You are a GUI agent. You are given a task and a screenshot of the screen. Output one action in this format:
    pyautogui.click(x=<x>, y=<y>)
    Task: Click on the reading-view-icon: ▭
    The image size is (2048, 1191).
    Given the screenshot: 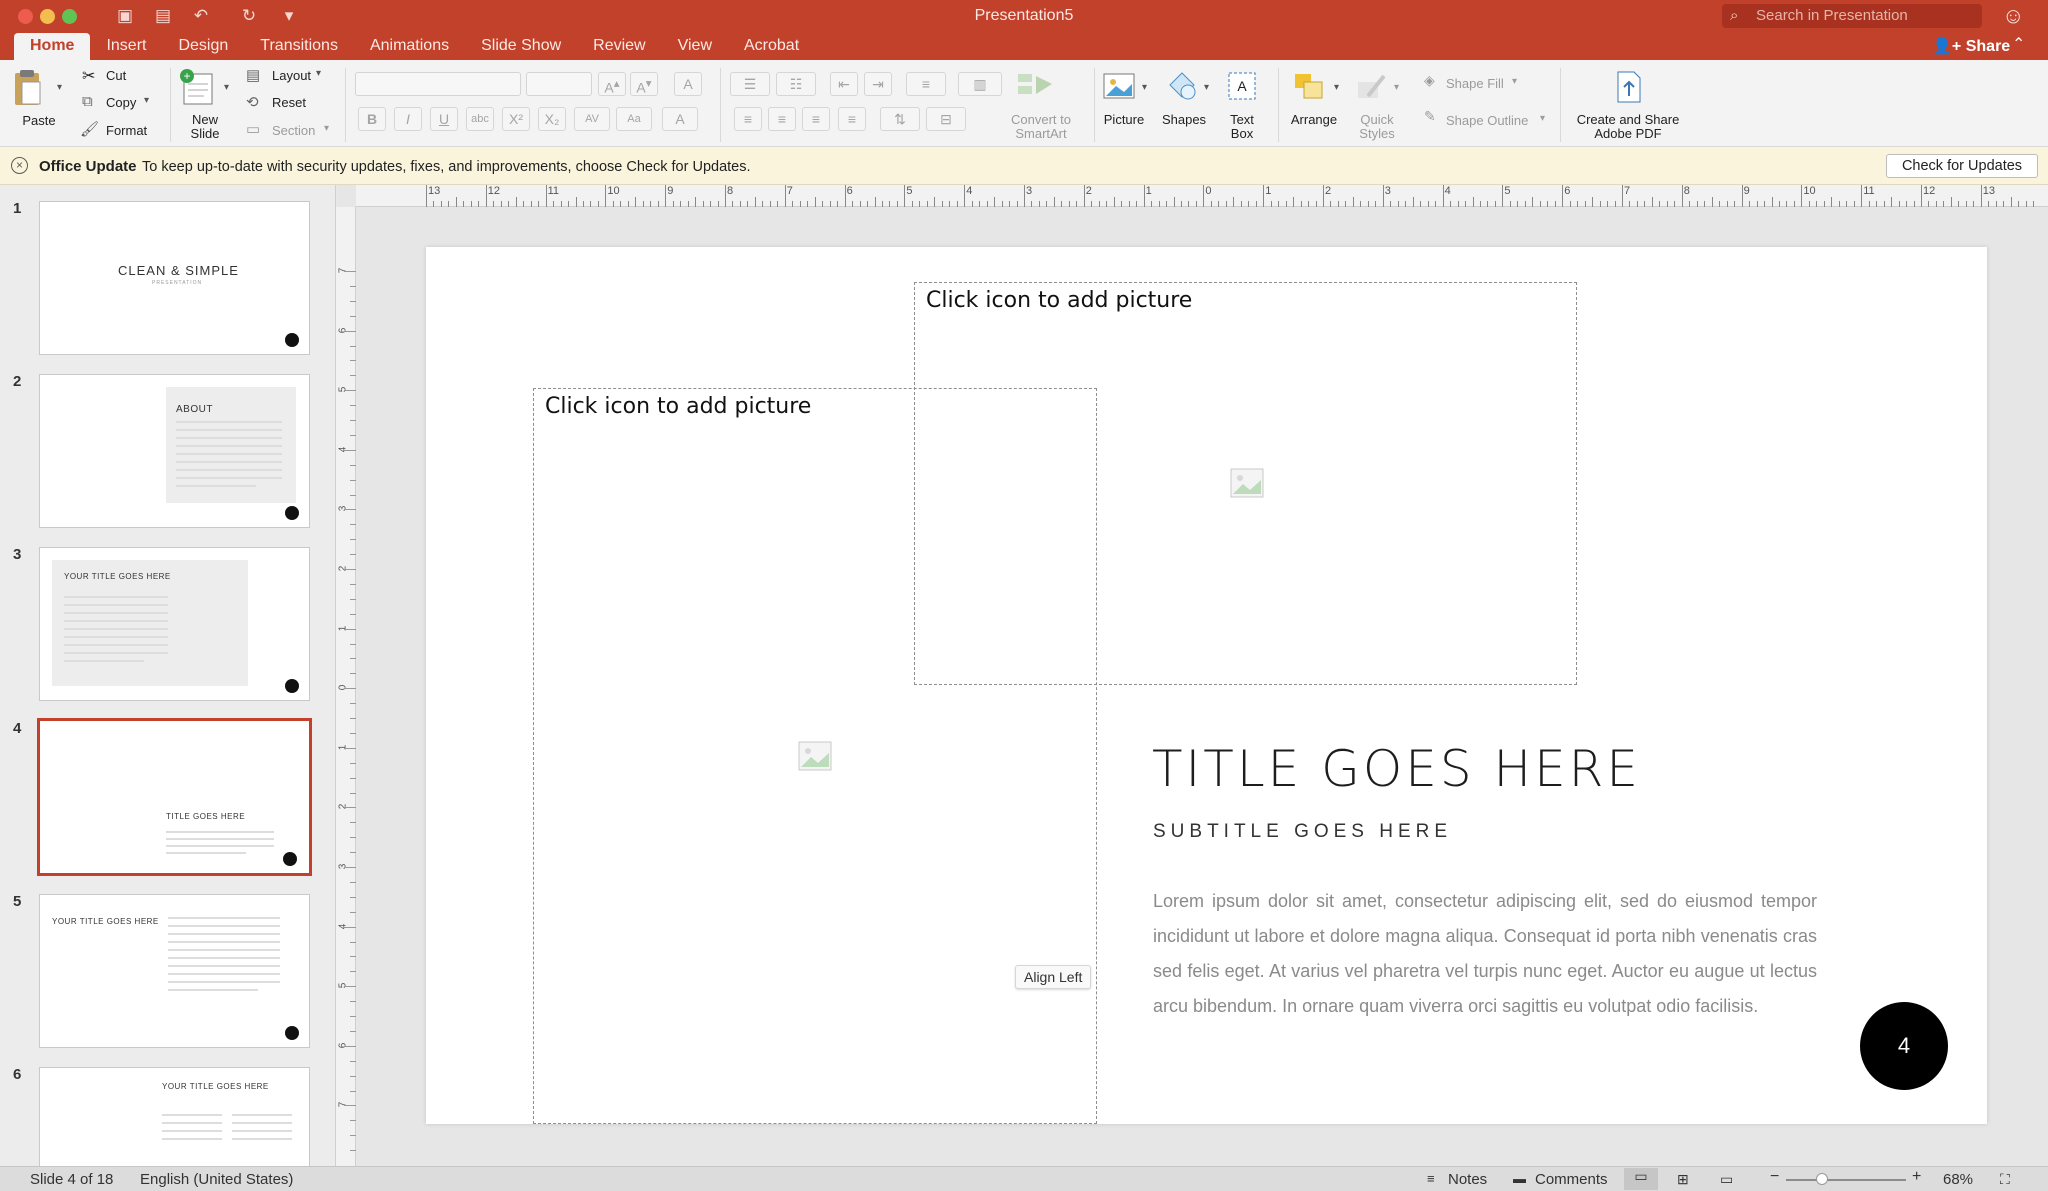 What is the action you would take?
    pyautogui.click(x=1726, y=1179)
    